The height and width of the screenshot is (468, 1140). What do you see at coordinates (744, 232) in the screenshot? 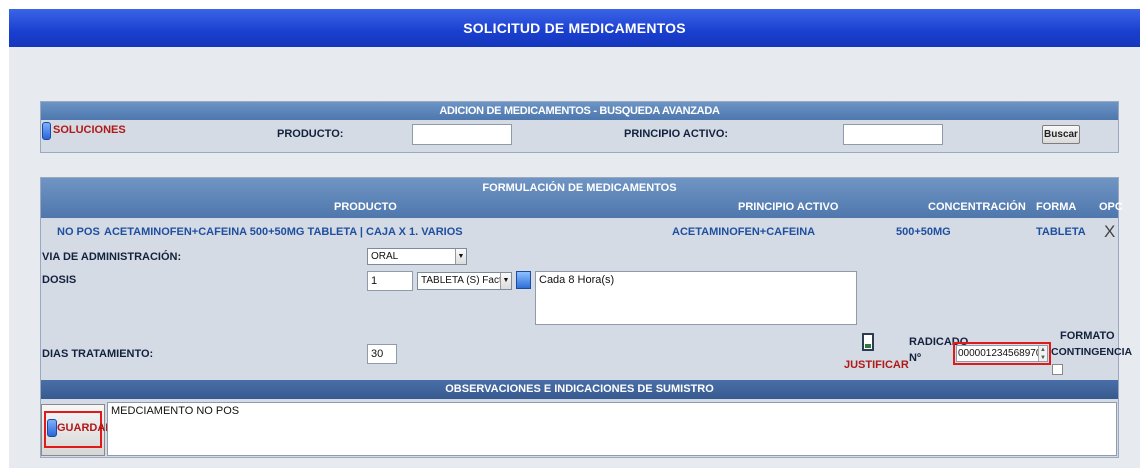
I see `row-principio-activo: ACETAMINOFEN+CAFEINA` at bounding box center [744, 232].